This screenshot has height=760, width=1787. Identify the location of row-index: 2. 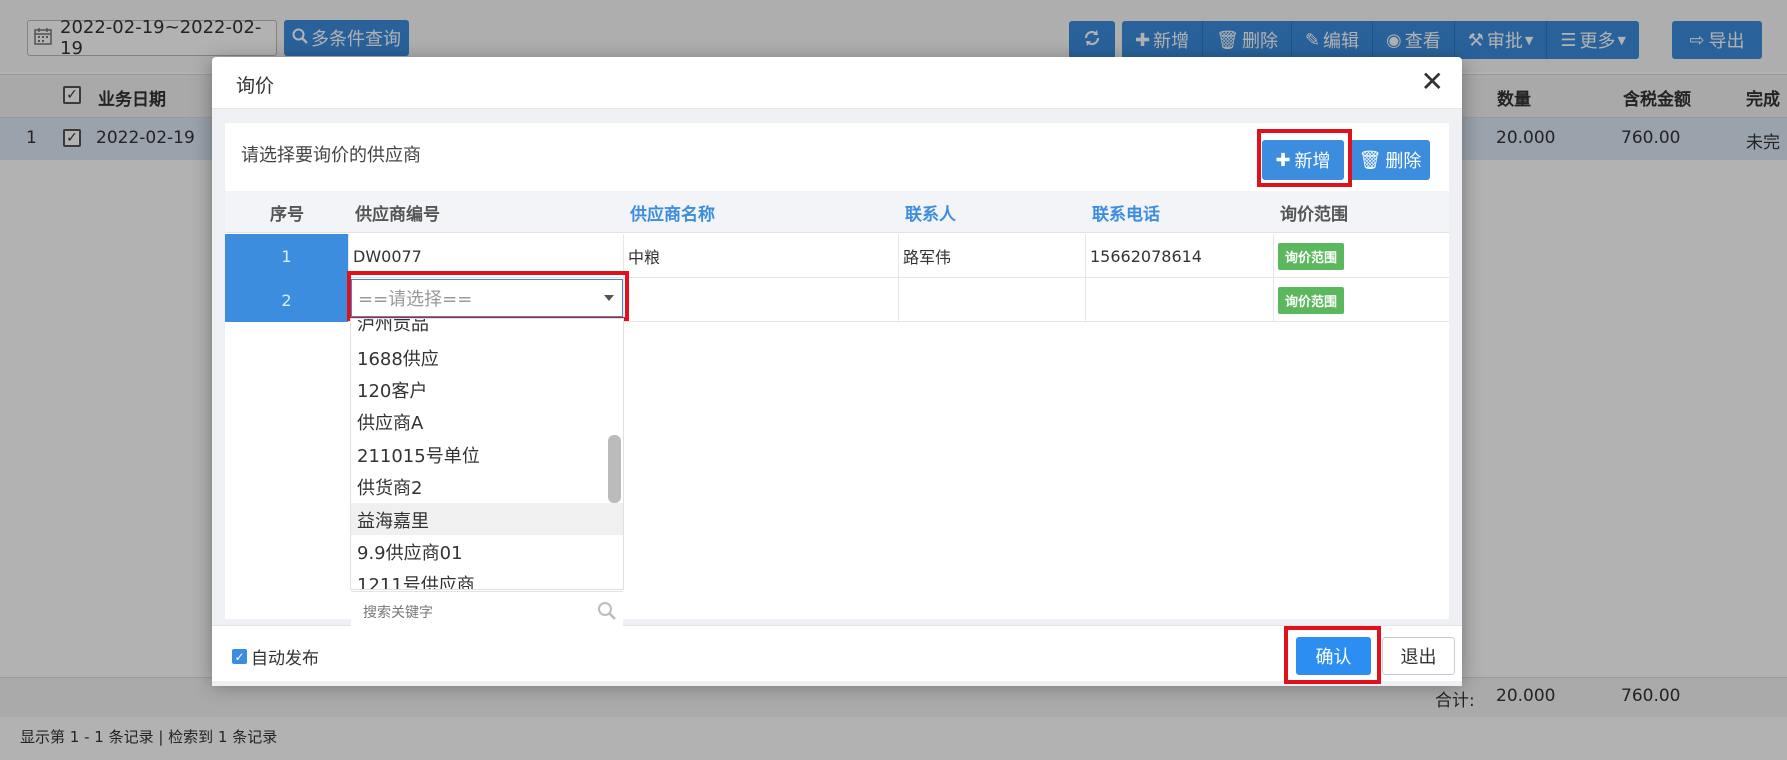
(287, 300).